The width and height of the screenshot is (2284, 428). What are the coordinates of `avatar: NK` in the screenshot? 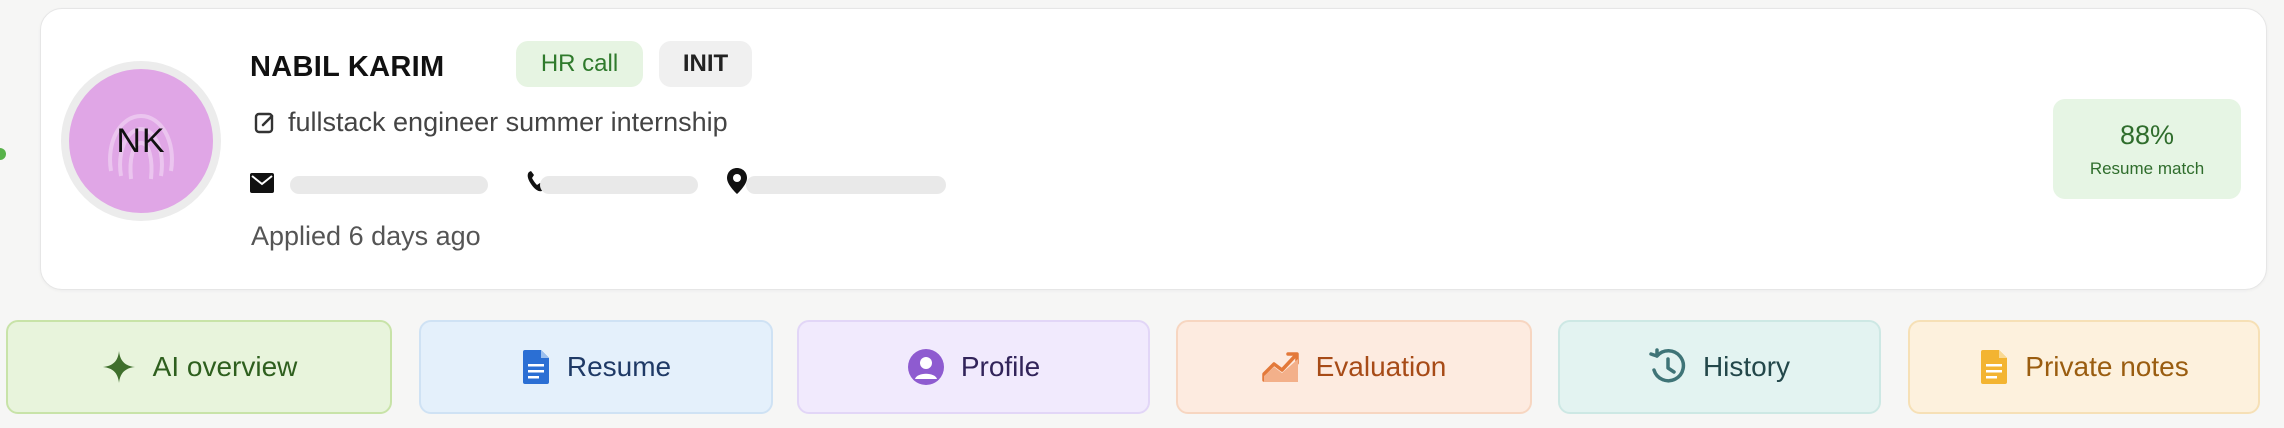 It's located at (141, 141).